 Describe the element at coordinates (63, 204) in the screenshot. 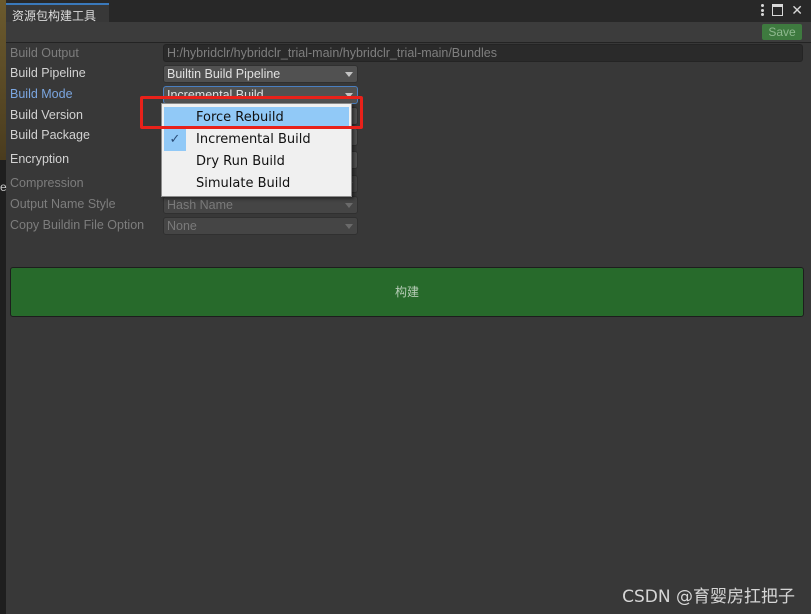

I see `output-name-style-label: Output Name Style` at that location.